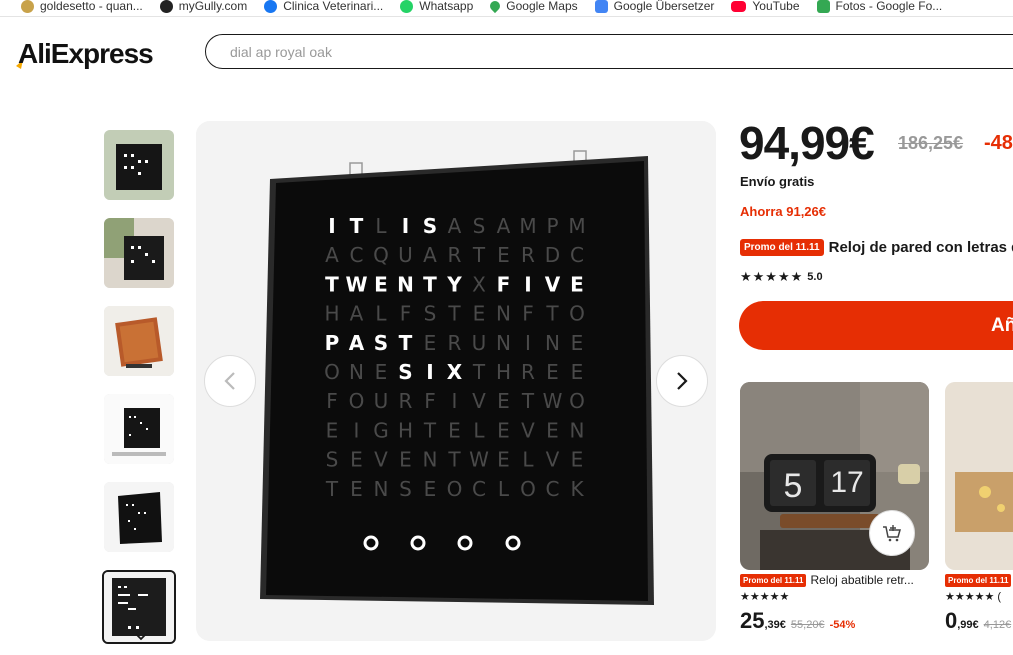 The width and height of the screenshot is (1013, 655). What do you see at coordinates (140, 392) in the screenshot?
I see `thumbnail-list` at bounding box center [140, 392].